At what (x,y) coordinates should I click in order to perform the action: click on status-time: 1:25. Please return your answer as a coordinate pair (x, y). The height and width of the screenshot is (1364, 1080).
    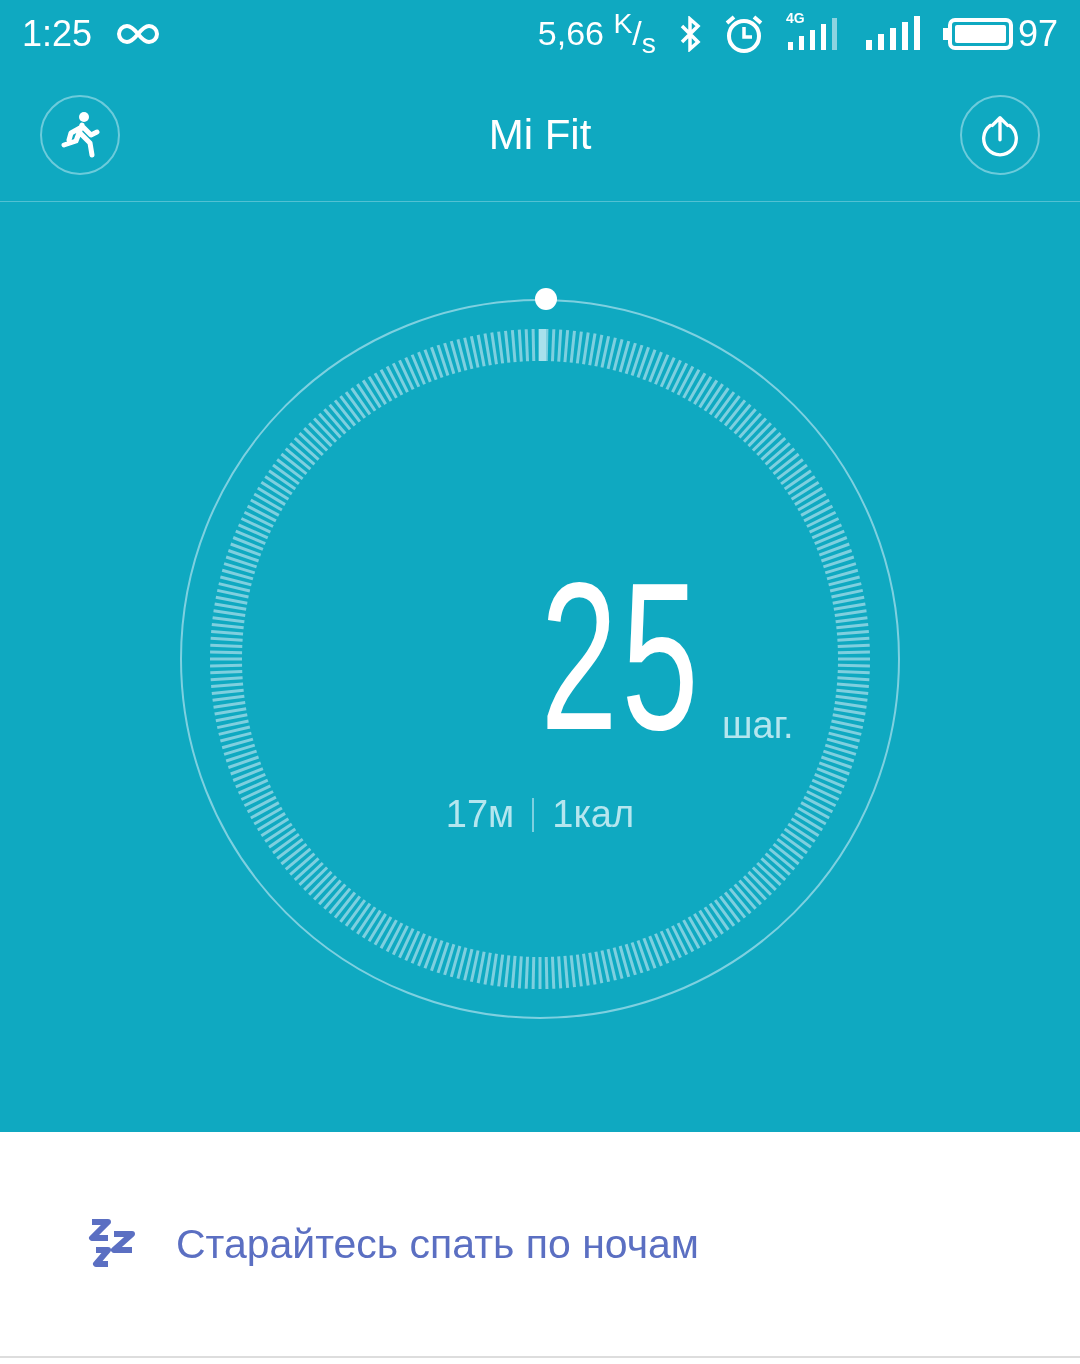
    Looking at the image, I should click on (57, 34).